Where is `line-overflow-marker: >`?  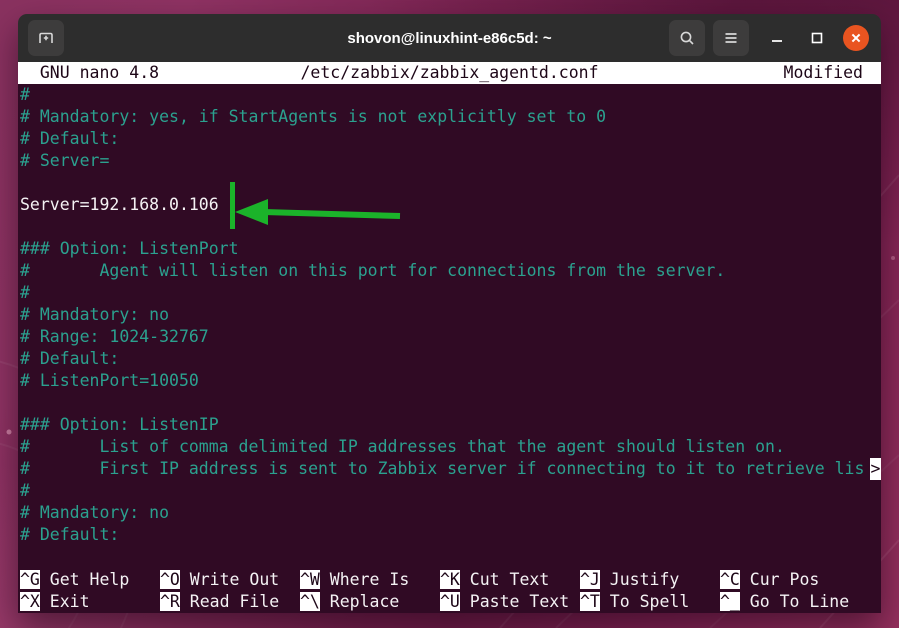
line-overflow-marker: > is located at coordinates (875, 469).